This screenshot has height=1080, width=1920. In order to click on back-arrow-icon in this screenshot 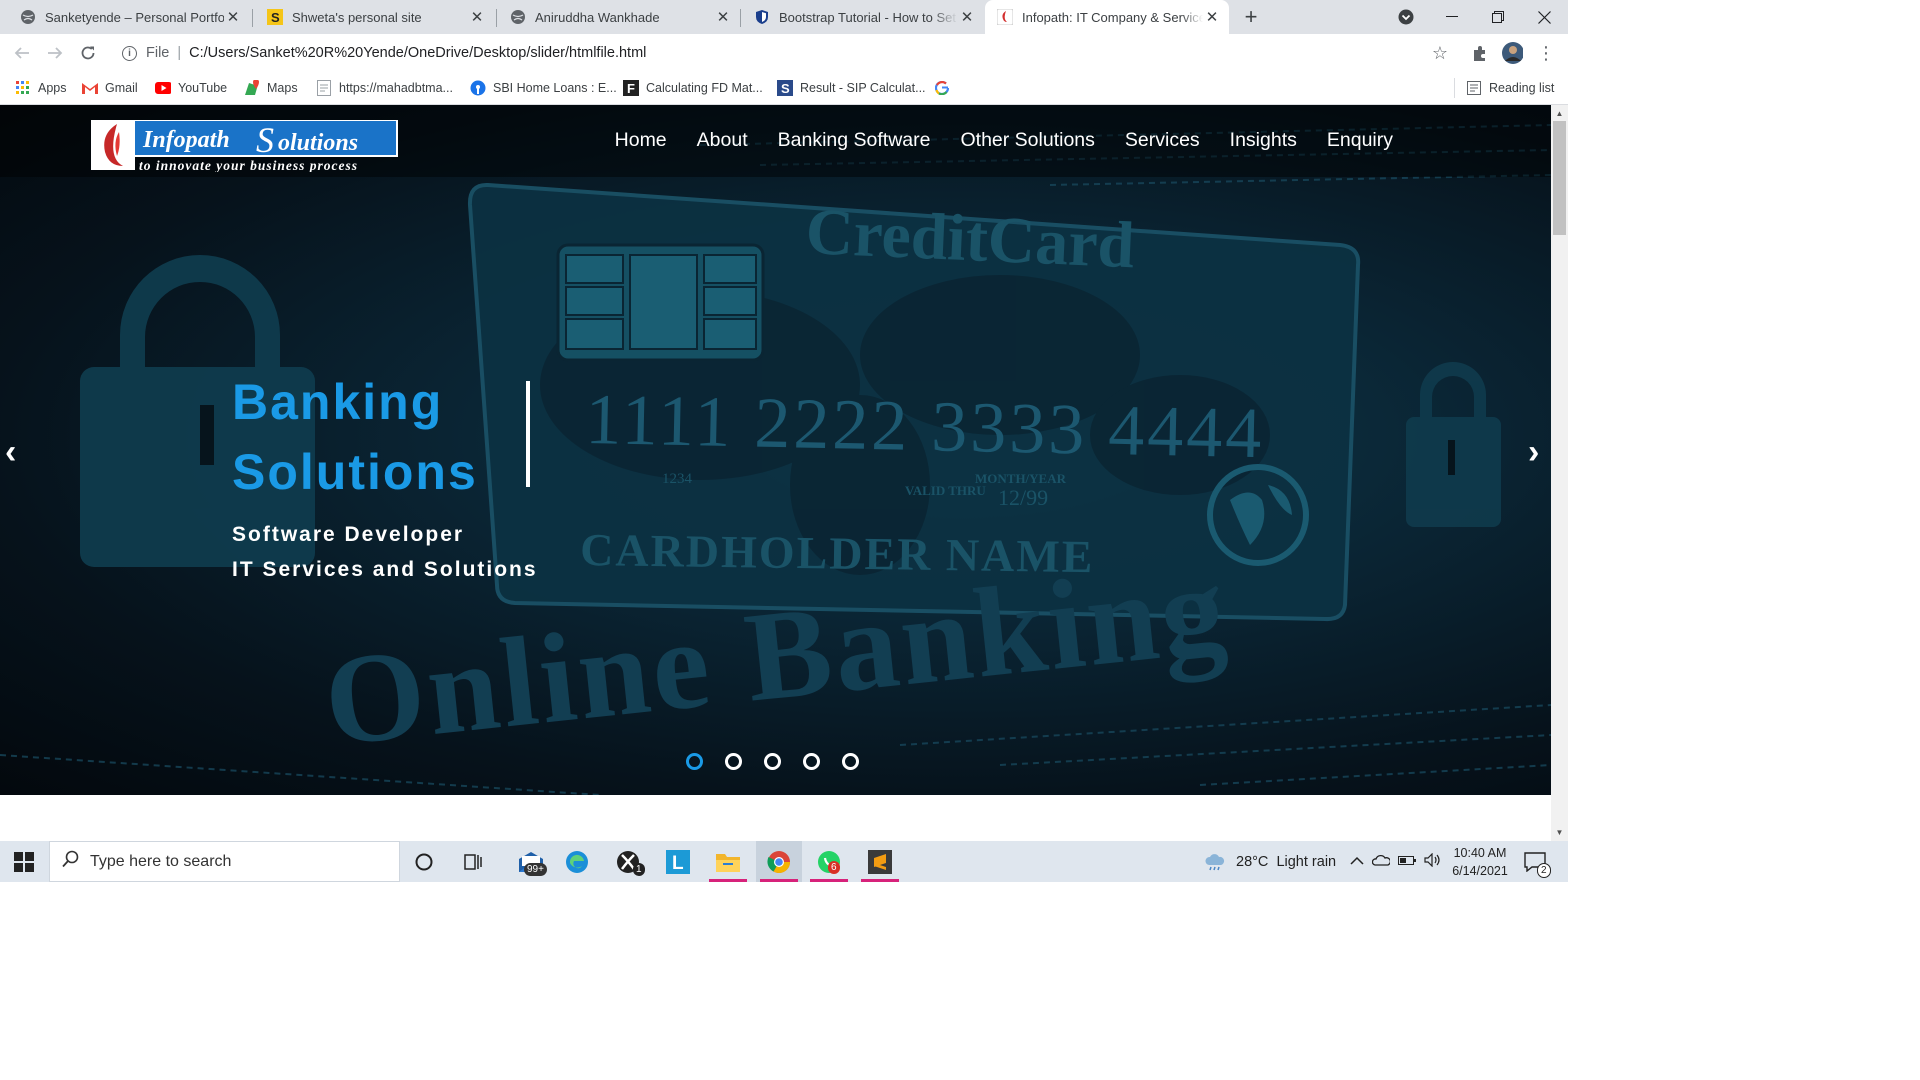, I will do `click(21, 53)`.